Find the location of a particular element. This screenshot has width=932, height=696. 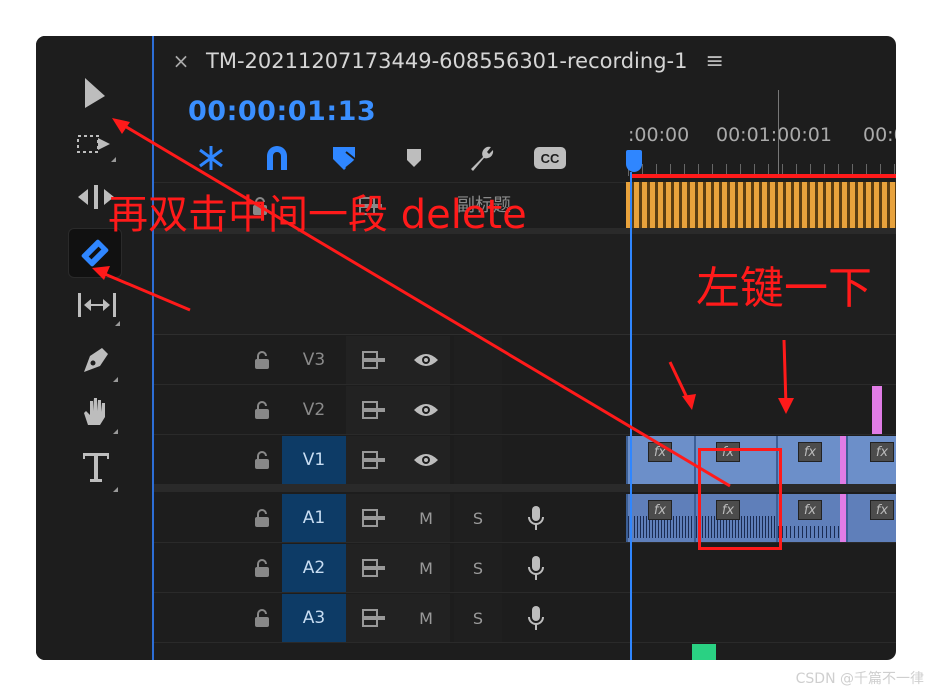

audio-track-header-a1: A1 M S is located at coordinates (390, 518).